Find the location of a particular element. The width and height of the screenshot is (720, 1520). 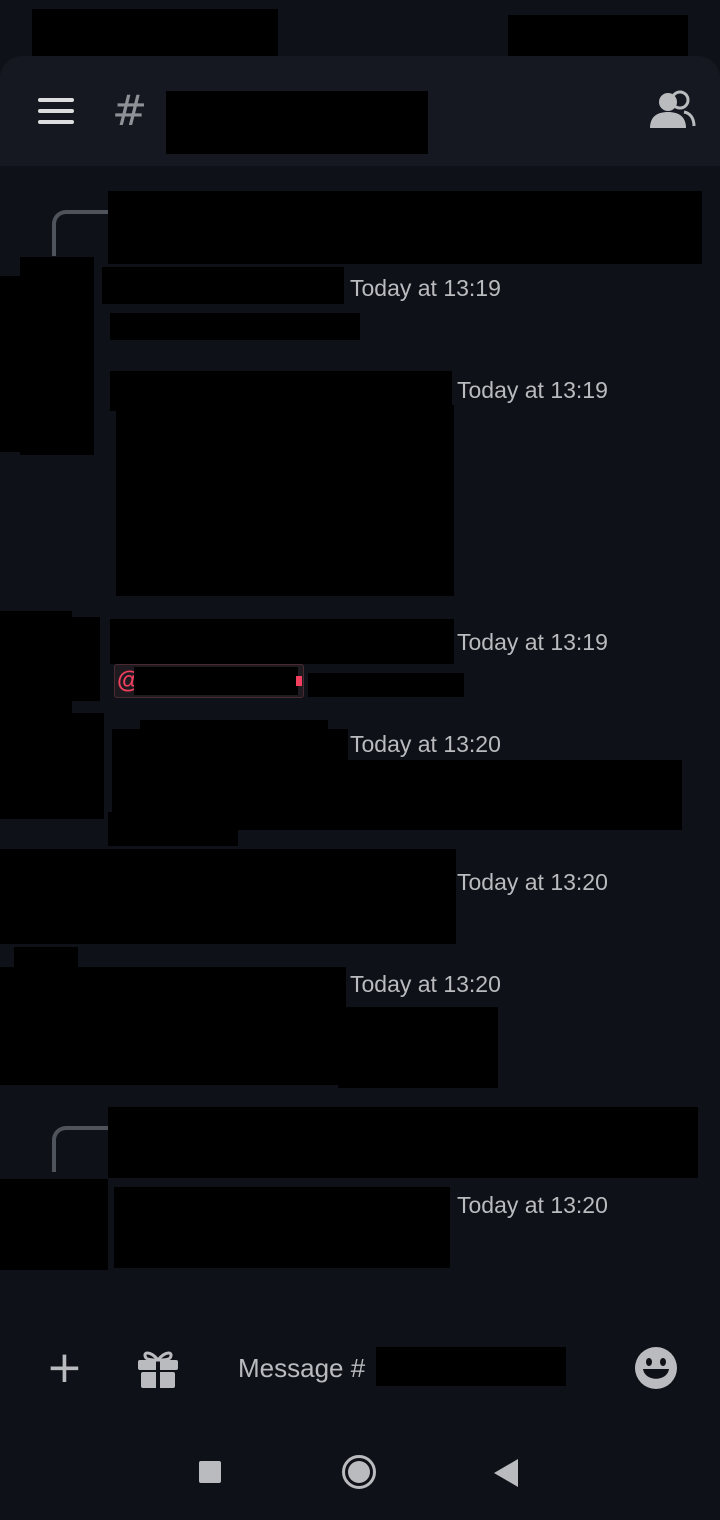

emoji-icon is located at coordinates (656, 1368).